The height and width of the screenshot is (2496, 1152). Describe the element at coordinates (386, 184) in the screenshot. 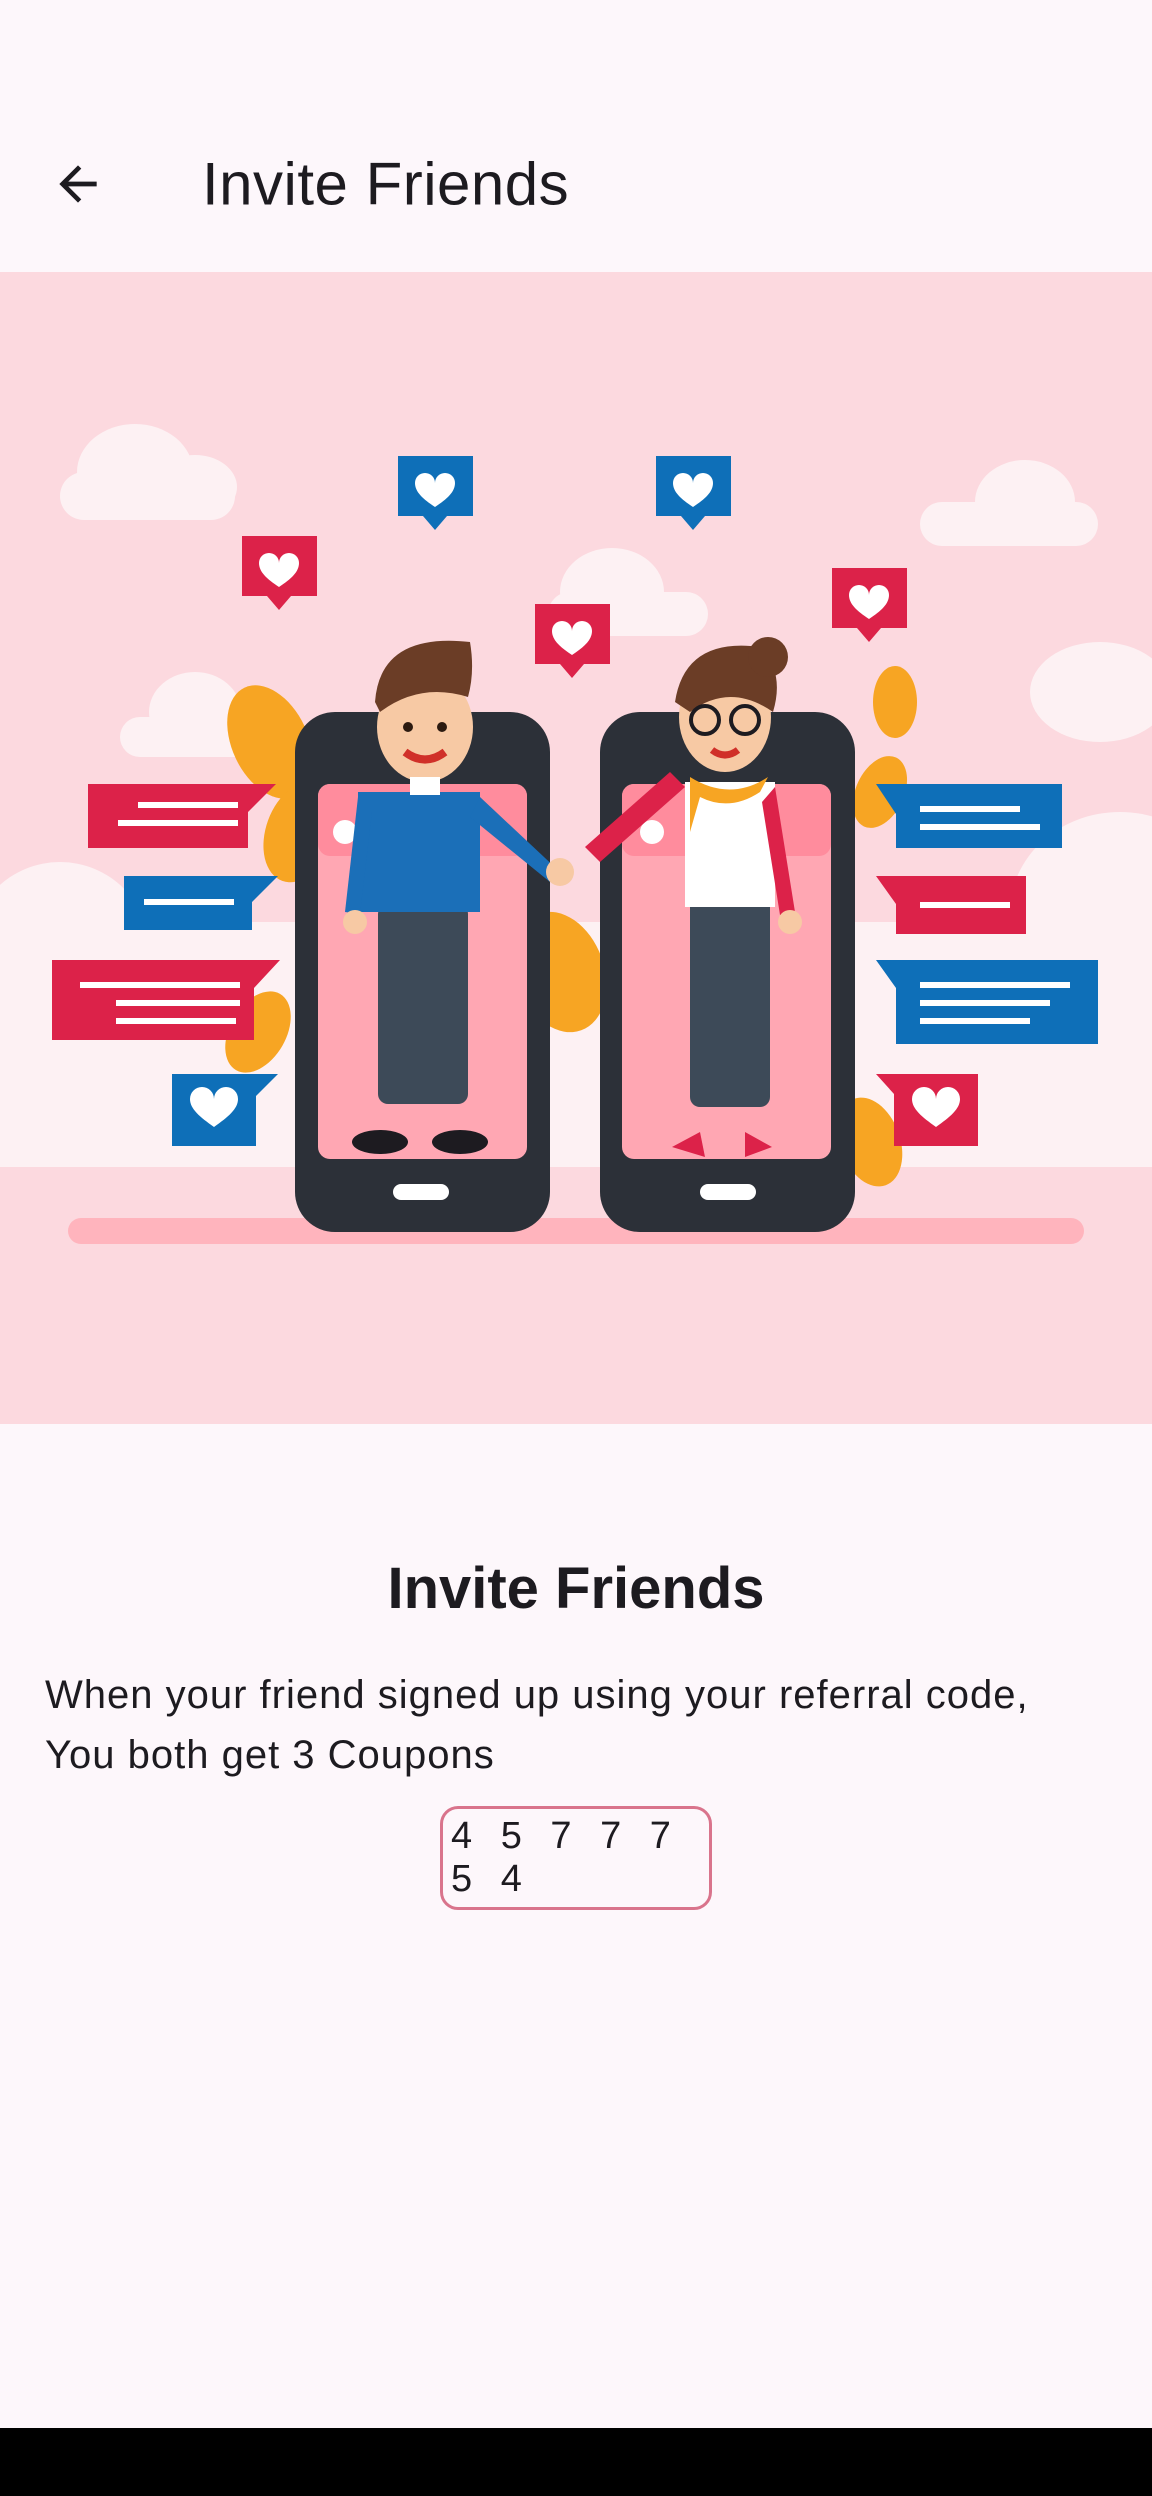

I see `page-title: Invite Friends` at that location.